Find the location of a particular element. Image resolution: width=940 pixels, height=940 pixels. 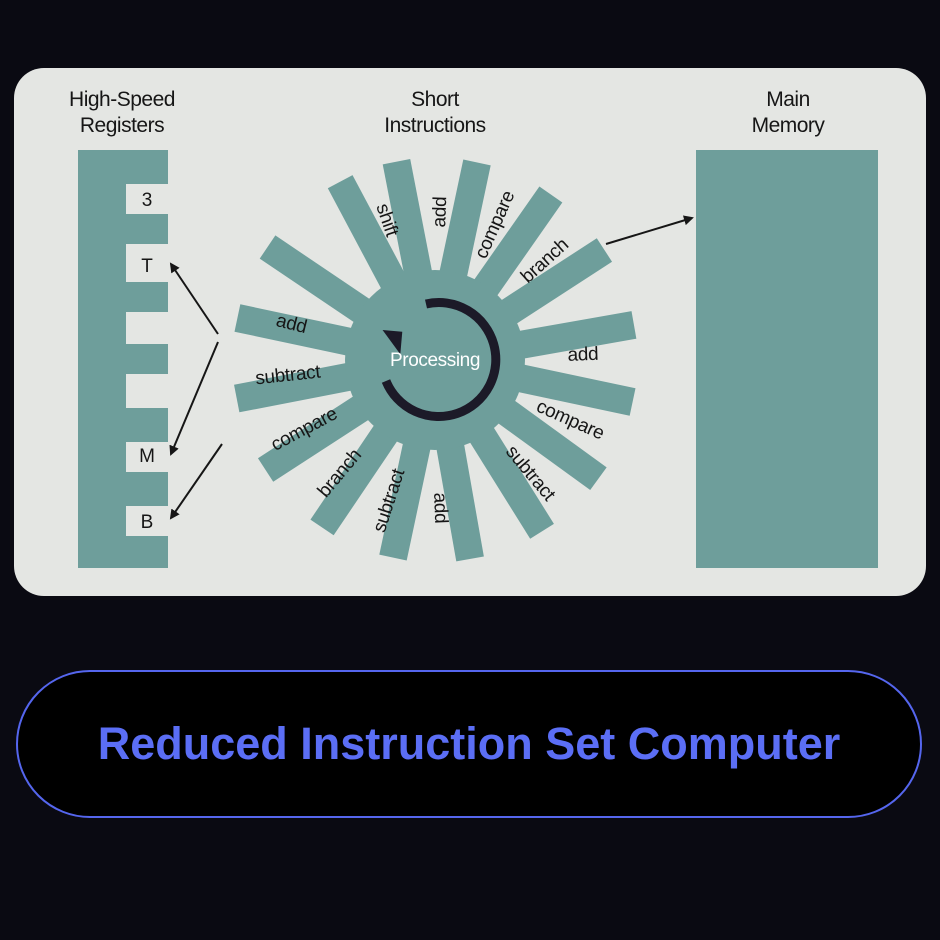

register-label: 3 is located at coordinates (147, 200).